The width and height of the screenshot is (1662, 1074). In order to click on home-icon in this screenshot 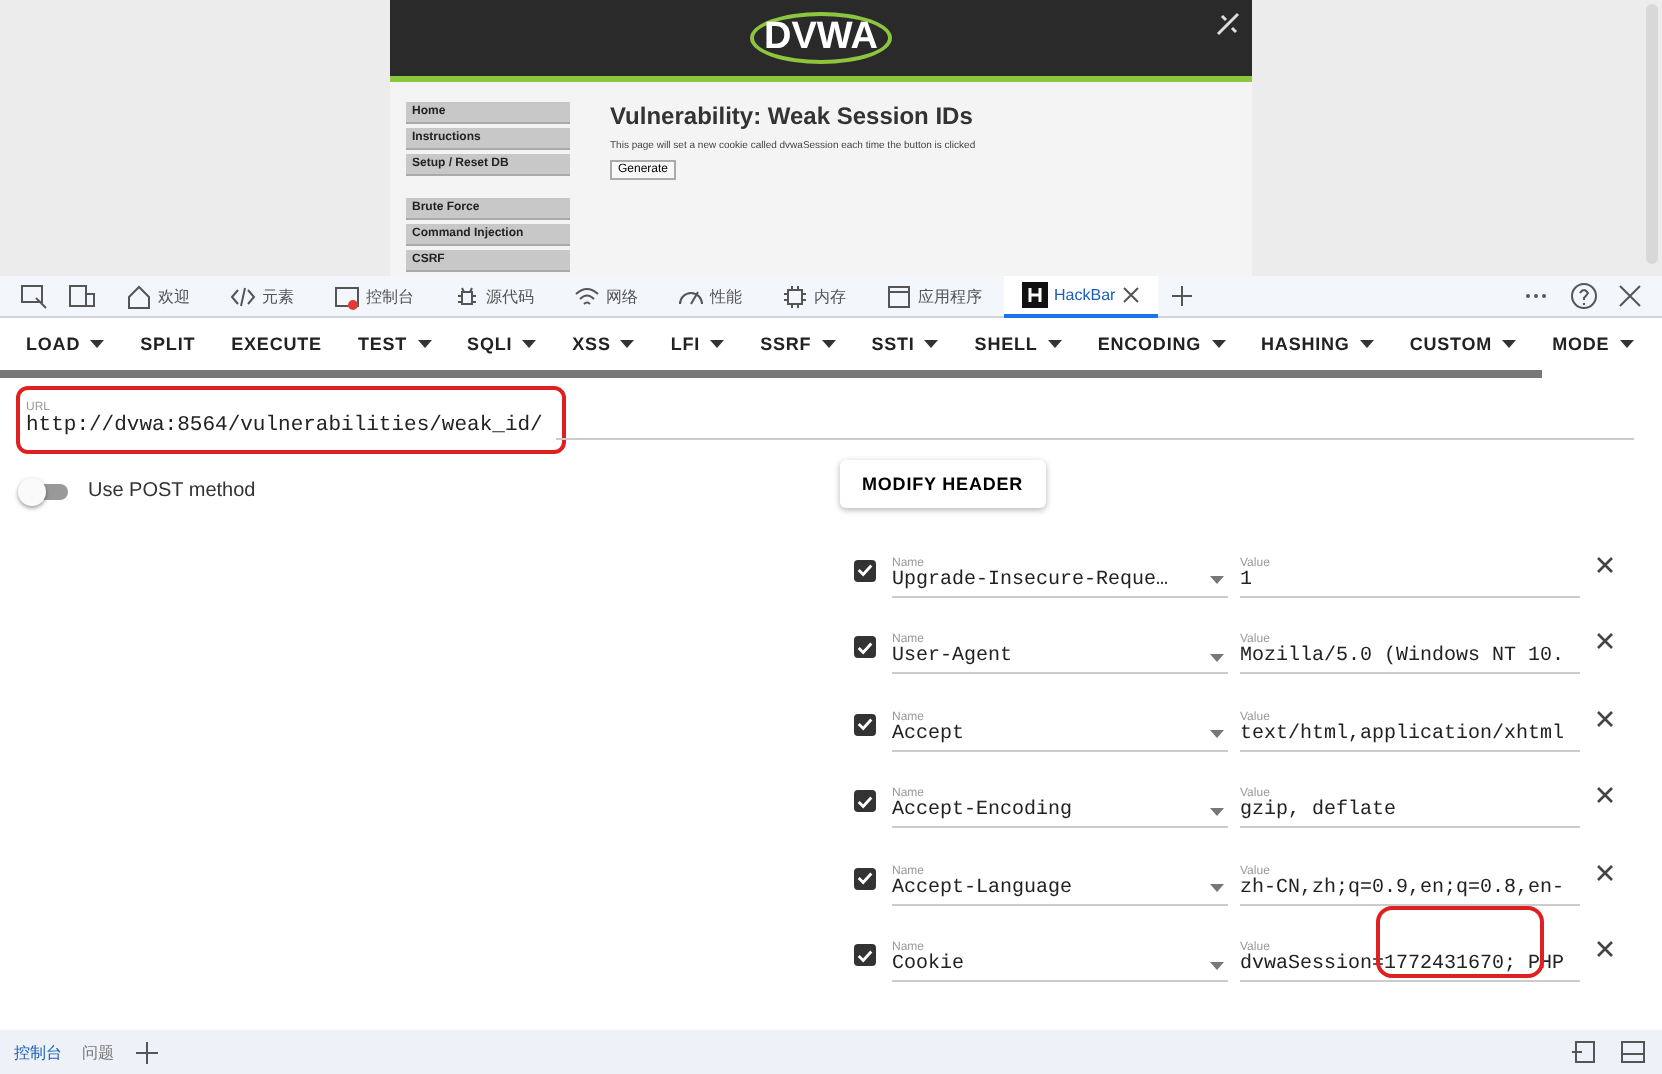, I will do `click(139, 296)`.